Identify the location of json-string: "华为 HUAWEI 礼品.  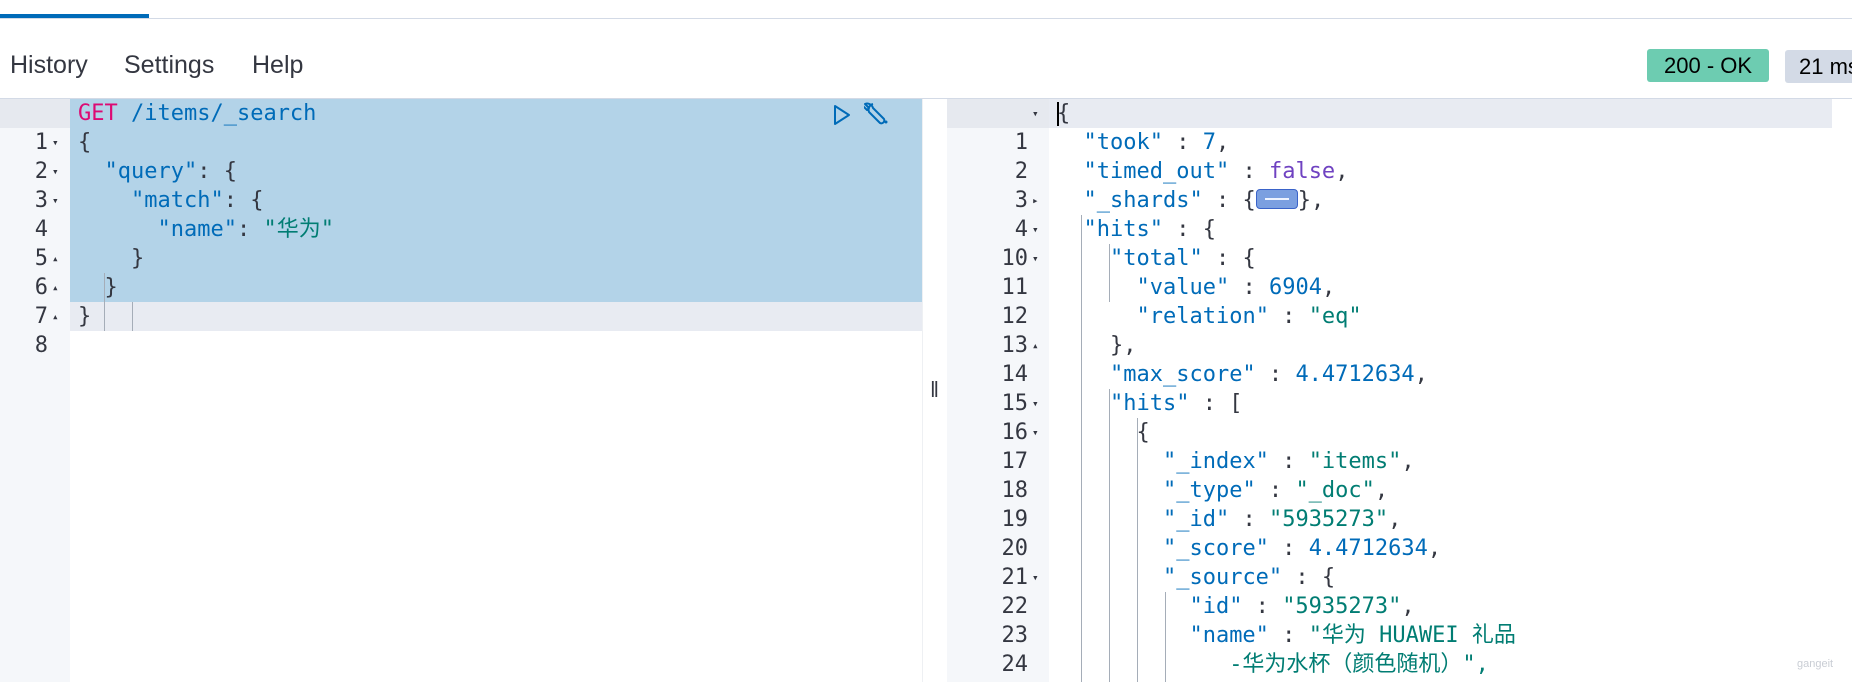
(1412, 635).